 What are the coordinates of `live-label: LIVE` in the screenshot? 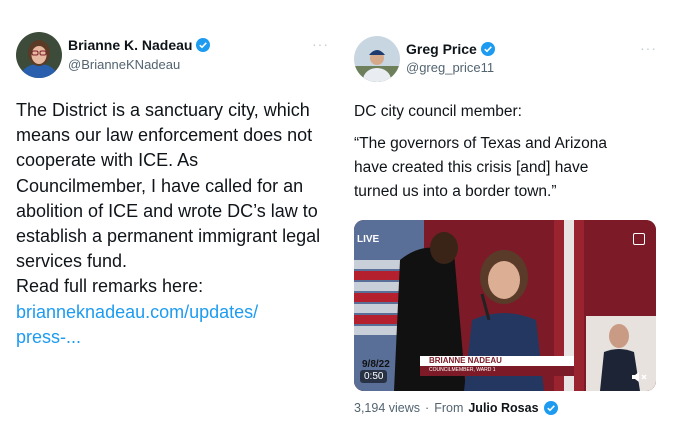 It's located at (368, 239).